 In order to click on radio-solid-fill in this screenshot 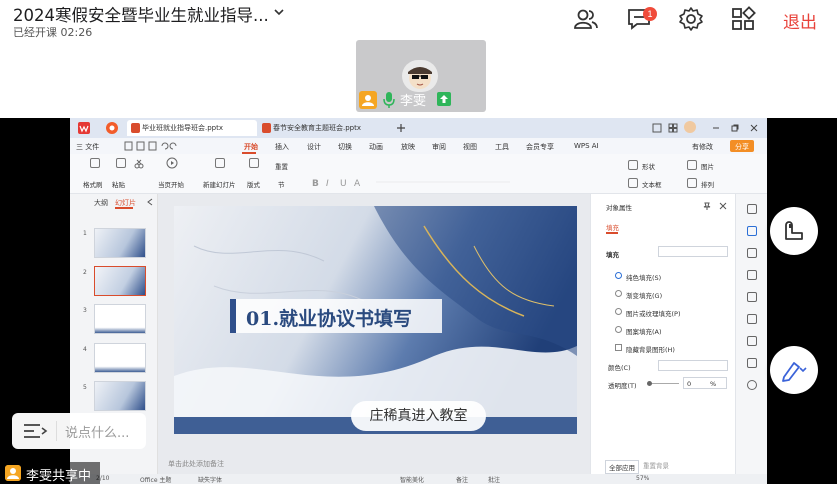, I will do `click(618, 275)`.